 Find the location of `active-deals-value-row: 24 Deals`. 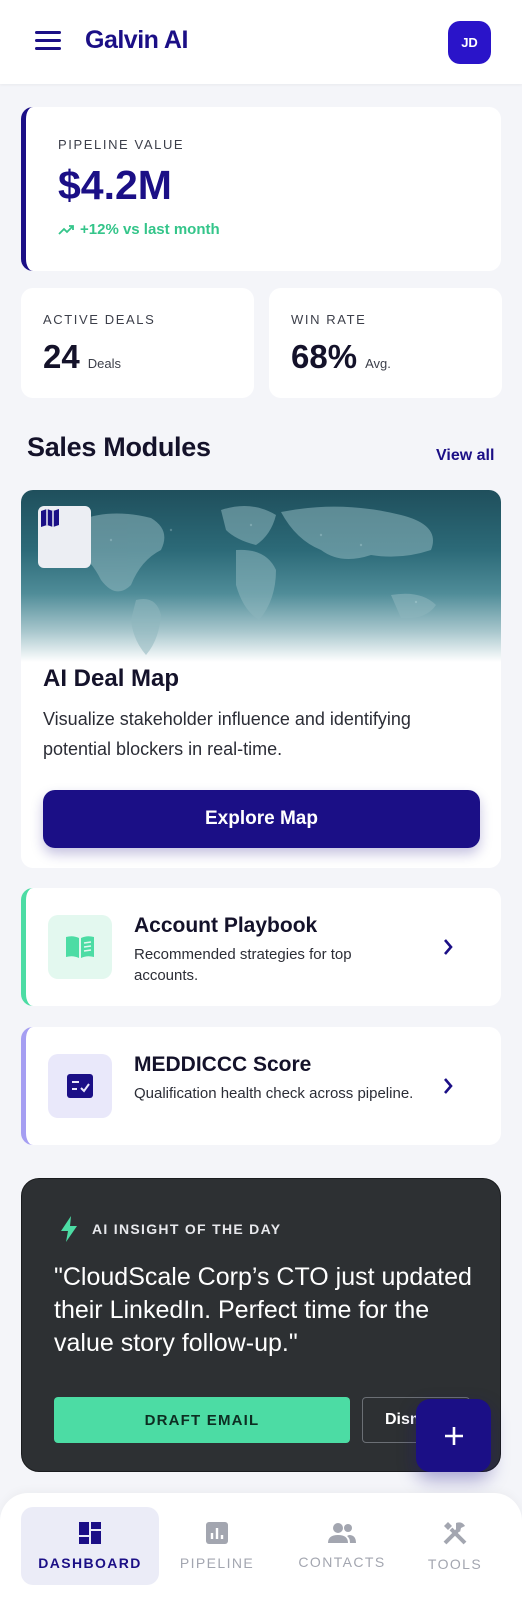

active-deals-value-row: 24 Deals is located at coordinates (82, 357).